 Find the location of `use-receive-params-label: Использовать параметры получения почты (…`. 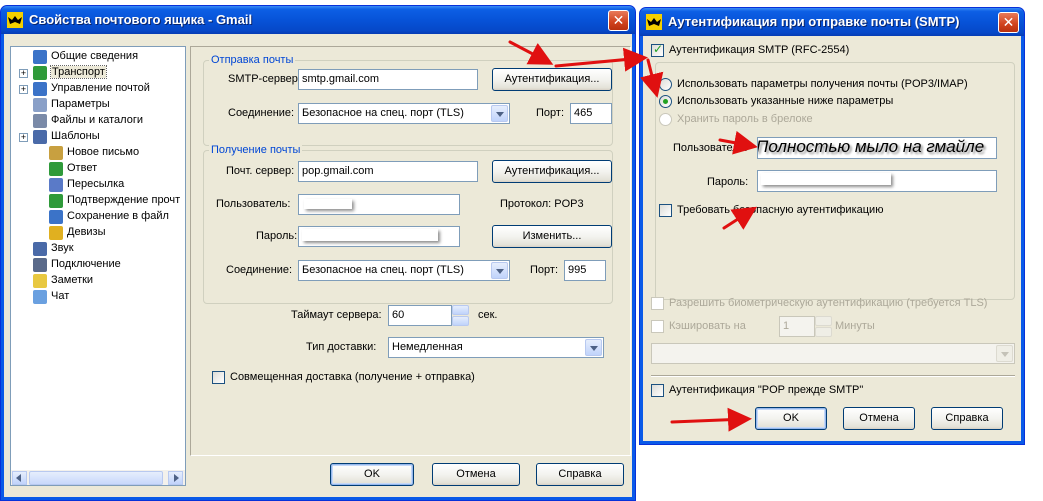

use-receive-params-label: Использовать параметры получения почты (… is located at coordinates (822, 84).